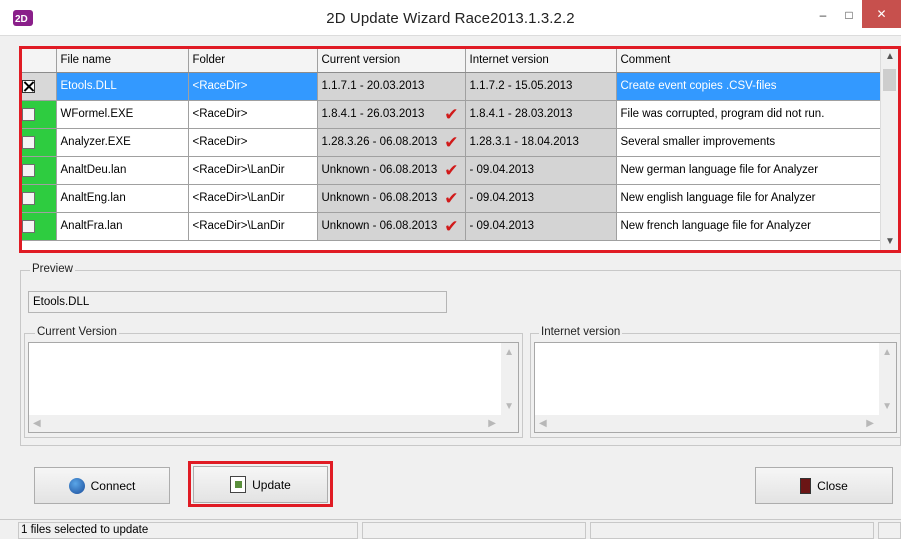 Image resolution: width=901 pixels, height=539 pixels. Describe the element at coordinates (77, 332) in the screenshot. I see `current-version-label: Current Version` at that location.